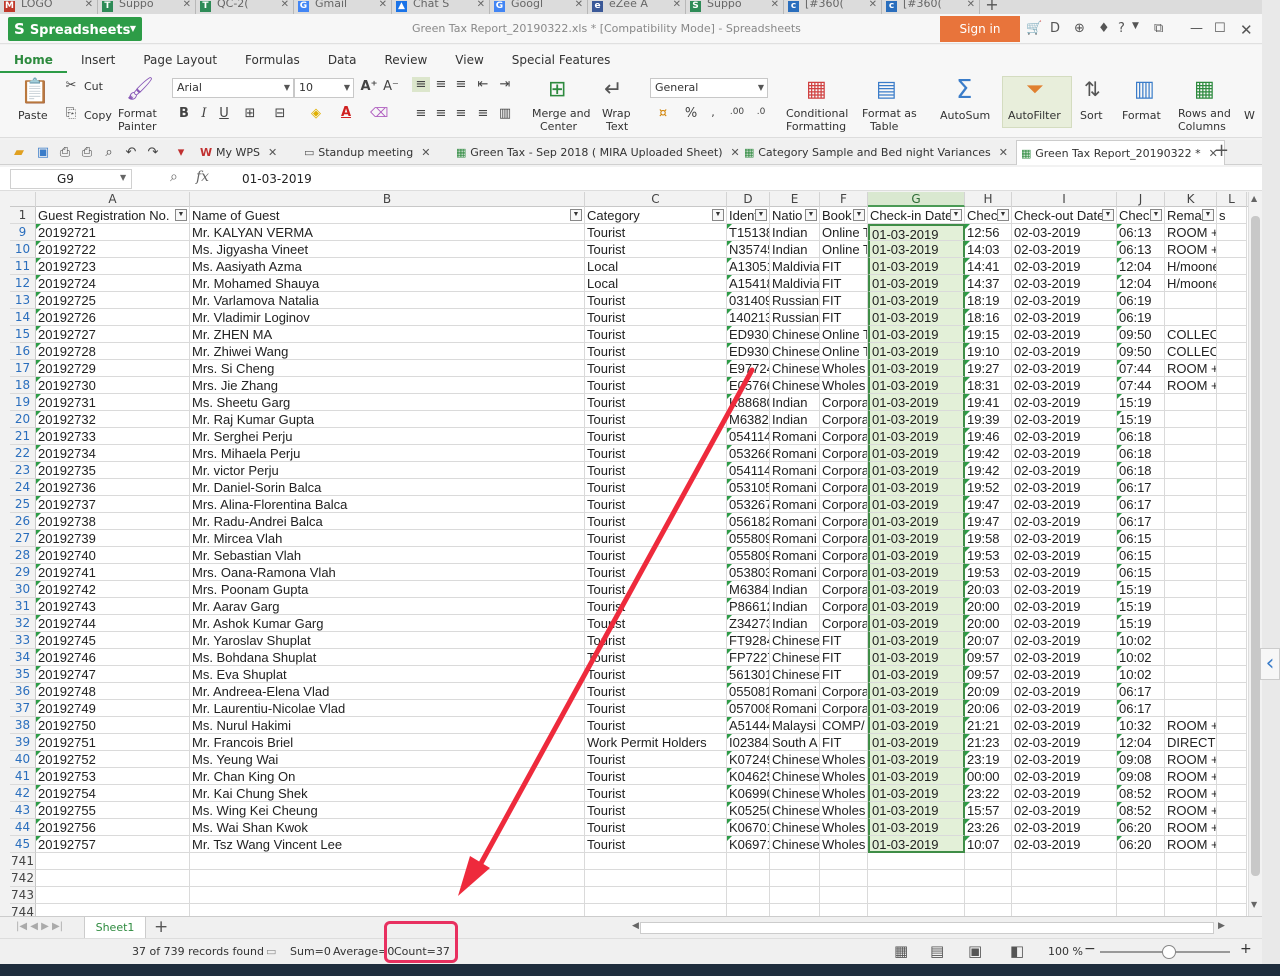 The image size is (1280, 976). What do you see at coordinates (441, 84) in the screenshot?
I see `align-middle-icon: ≡` at bounding box center [441, 84].